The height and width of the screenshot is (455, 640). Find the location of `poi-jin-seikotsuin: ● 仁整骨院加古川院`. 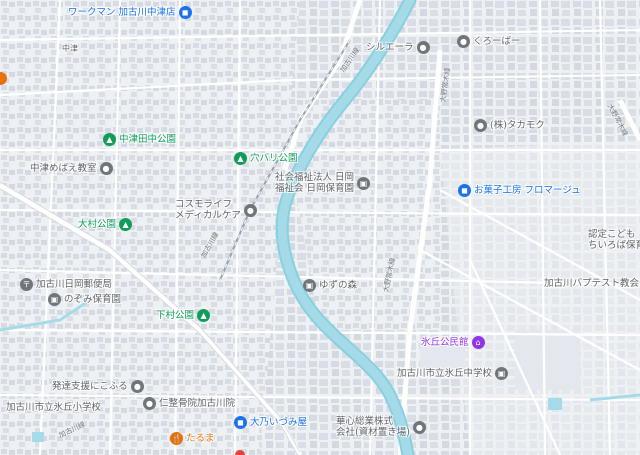

poi-jin-seikotsuin: ● 仁整骨院加古川院 is located at coordinates (189, 403).